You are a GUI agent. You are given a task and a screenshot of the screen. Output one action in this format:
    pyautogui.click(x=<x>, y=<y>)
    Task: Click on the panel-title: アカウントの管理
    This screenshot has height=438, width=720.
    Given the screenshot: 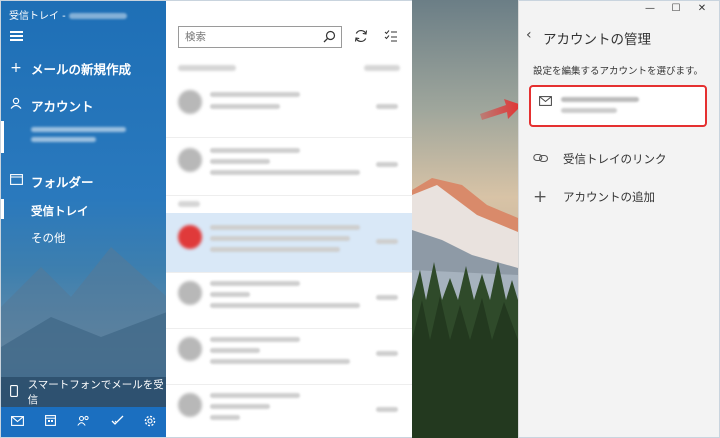 What is the action you would take?
    pyautogui.click(x=597, y=40)
    